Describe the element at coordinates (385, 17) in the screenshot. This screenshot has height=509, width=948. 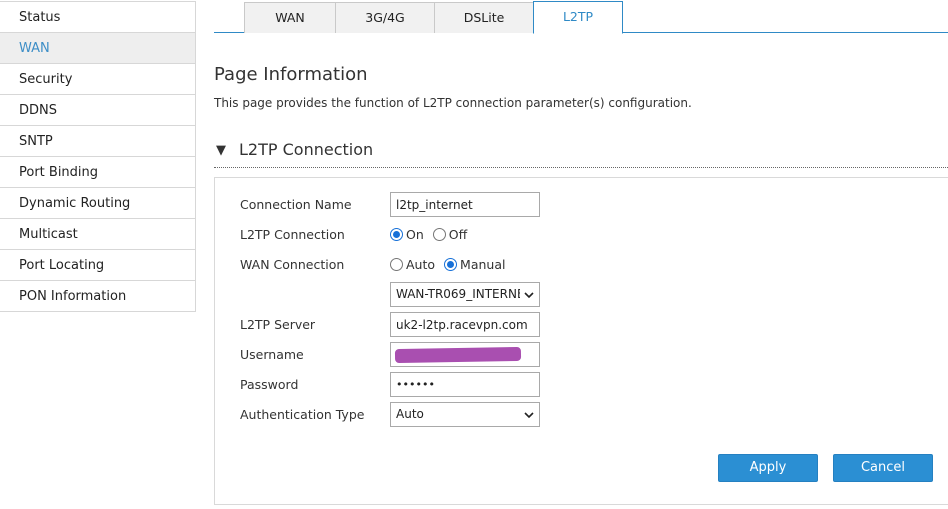
I see `tab-3g-4g: 3G/4G` at that location.